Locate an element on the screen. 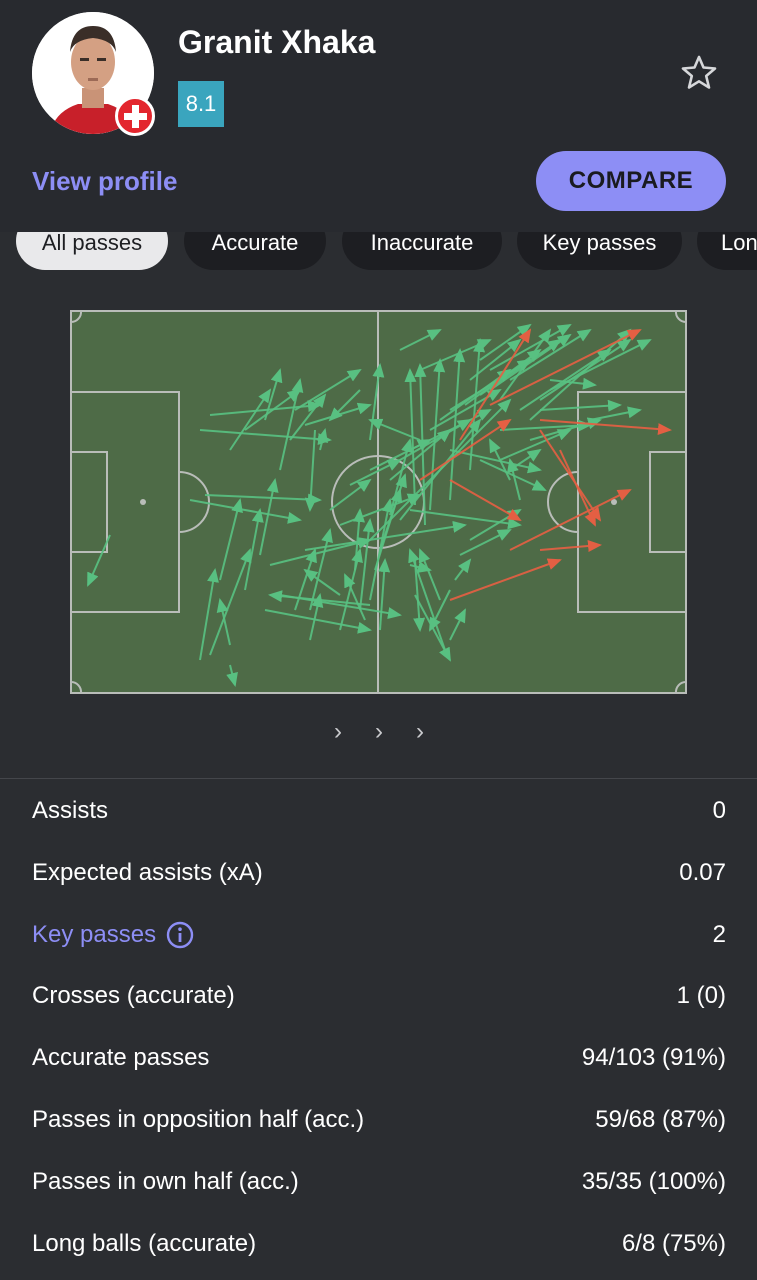 Image resolution: width=757 pixels, height=1280 pixels. stat-label: Key passes is located at coordinates (94, 934).